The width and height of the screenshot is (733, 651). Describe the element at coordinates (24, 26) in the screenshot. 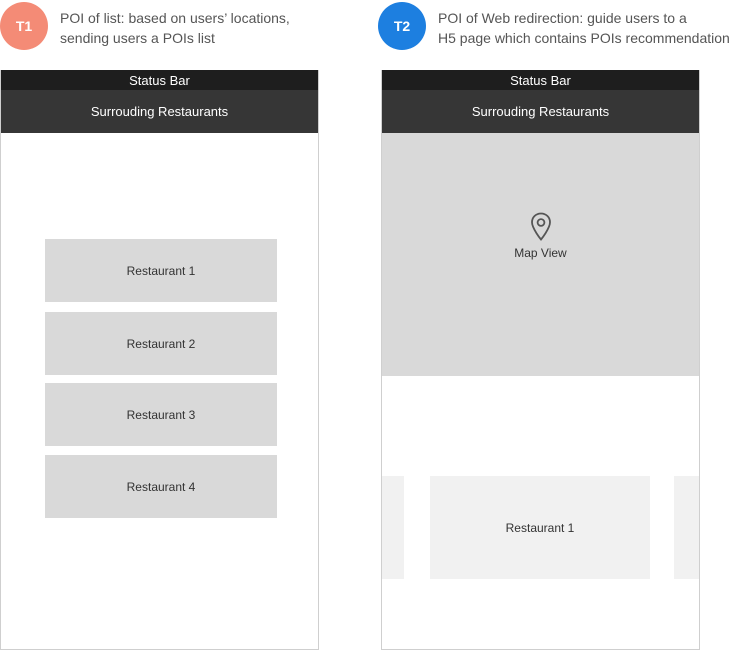

I see `t1-badge: T1` at that location.